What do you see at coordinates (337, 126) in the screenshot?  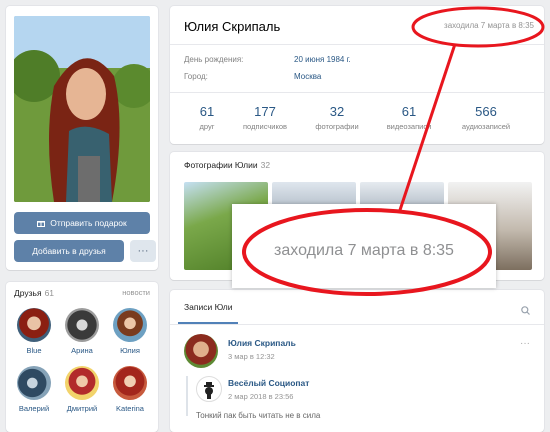 I see `counter-label: фотографии` at bounding box center [337, 126].